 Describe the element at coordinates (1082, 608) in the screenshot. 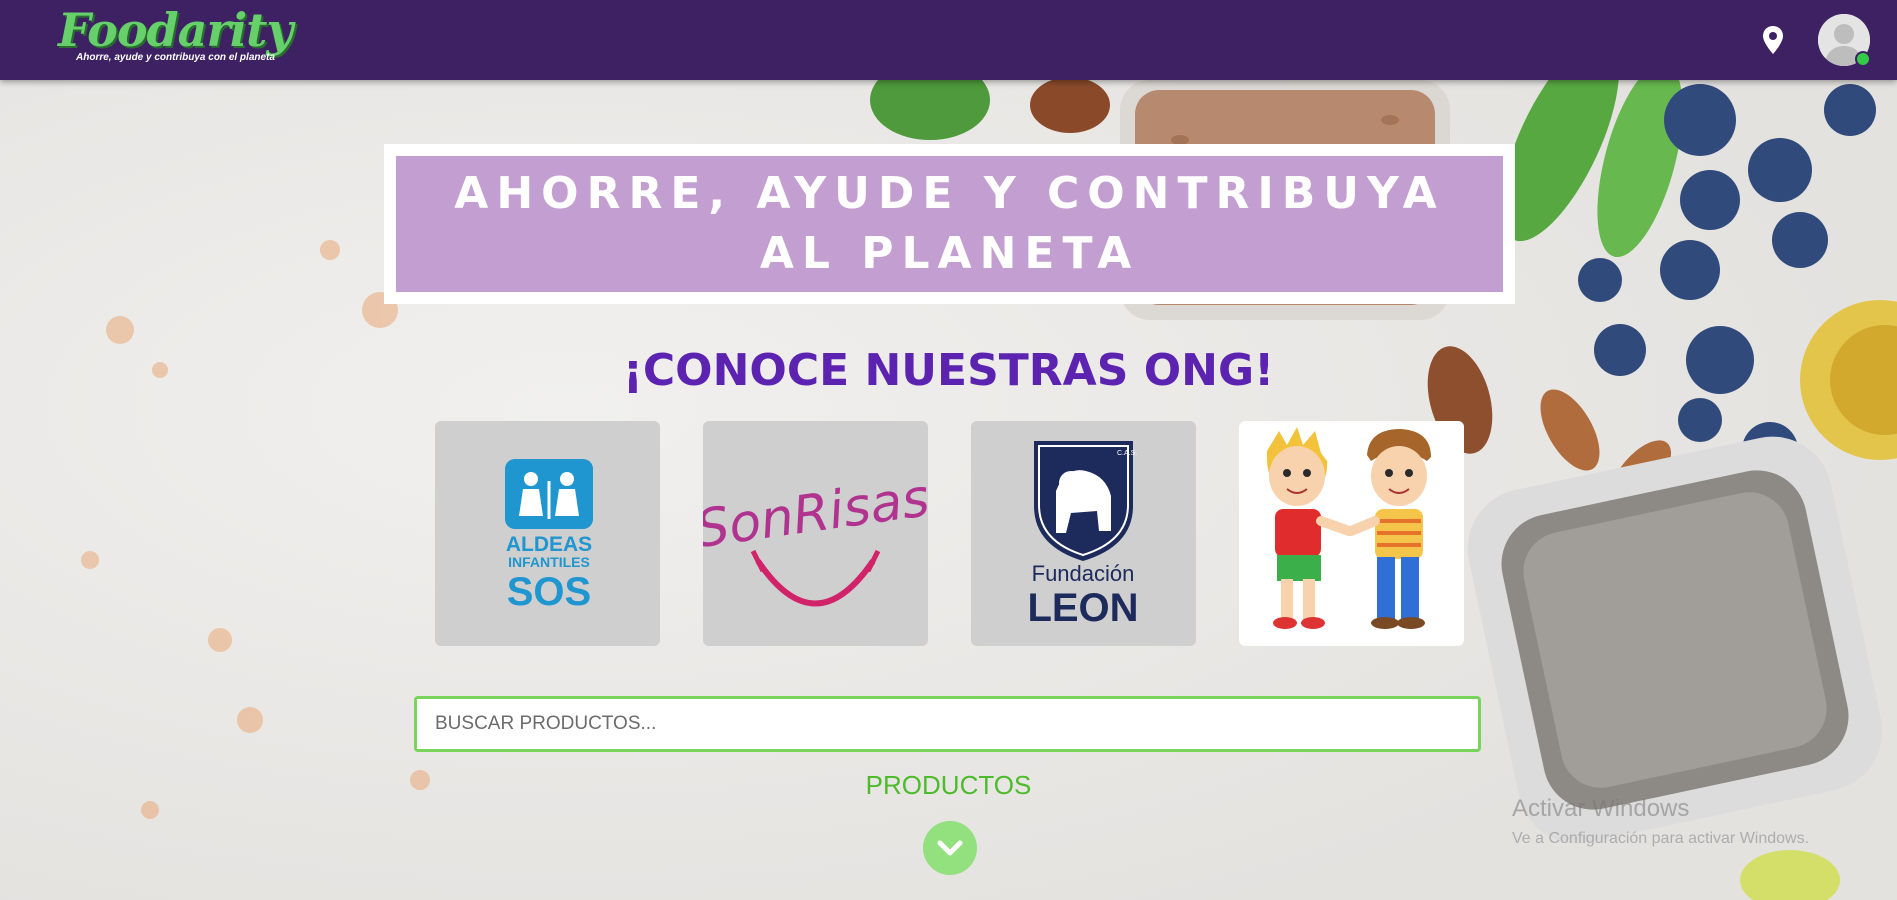

I see `leon-line2: LEON` at that location.